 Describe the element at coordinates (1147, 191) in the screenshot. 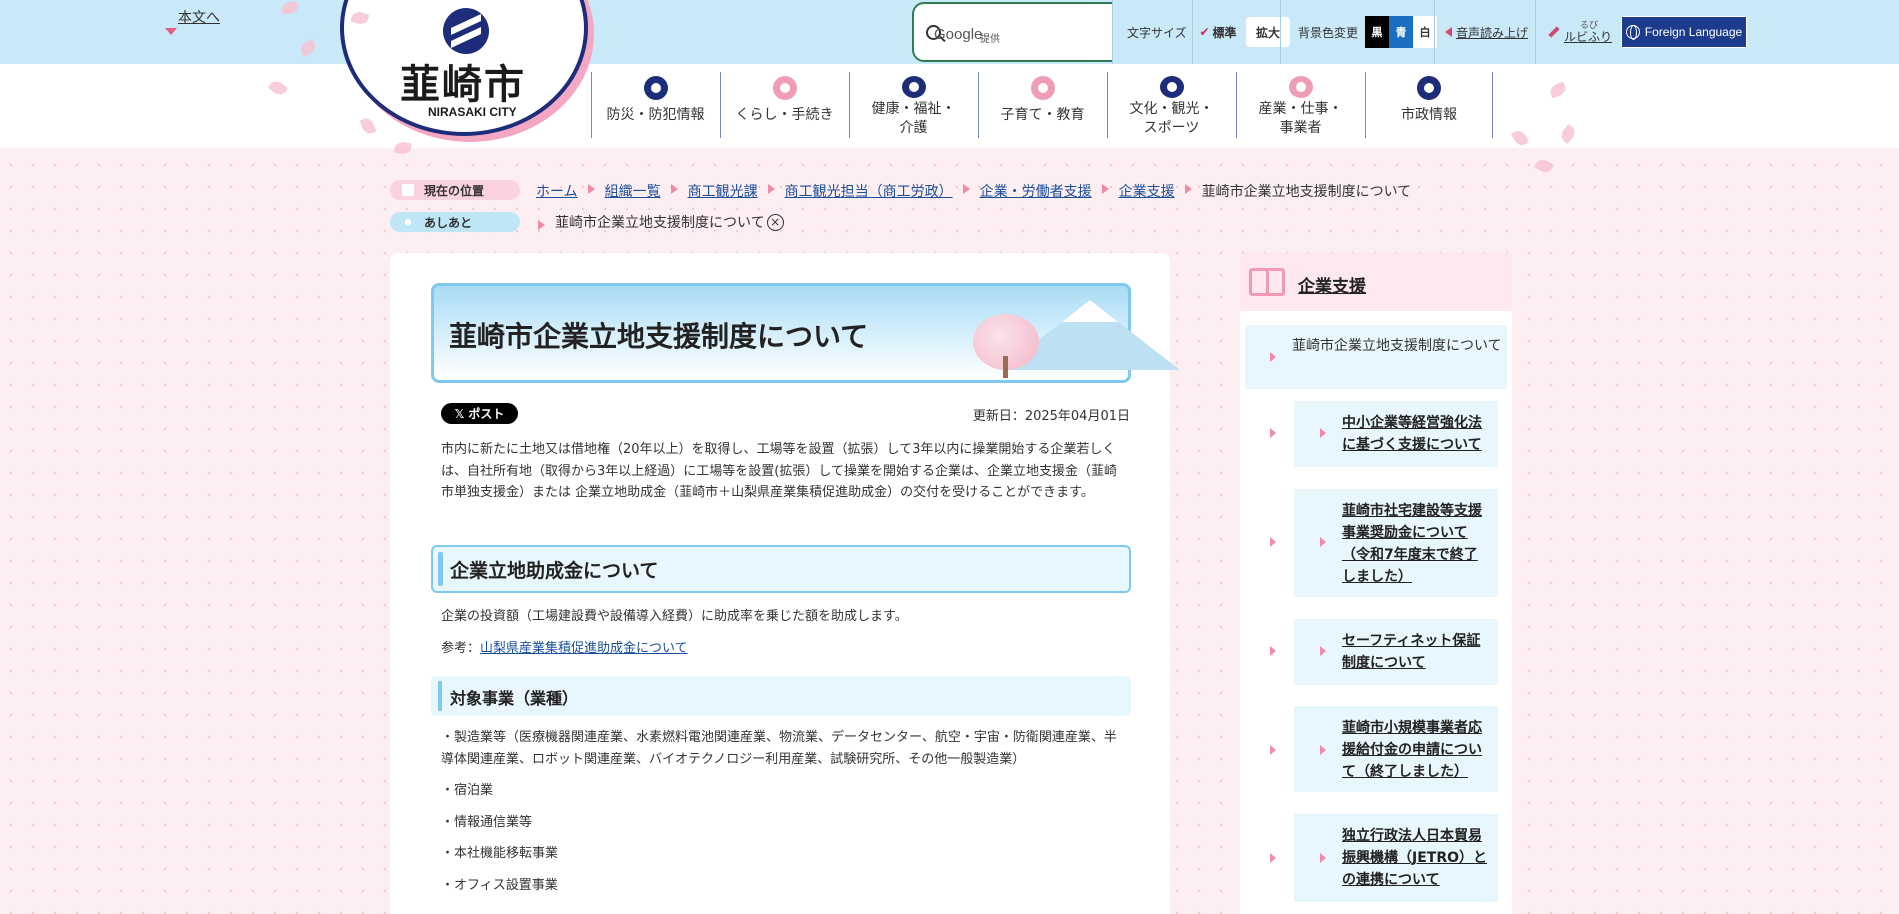

I see `breadcrumb-subcategory: 企業支援` at that location.